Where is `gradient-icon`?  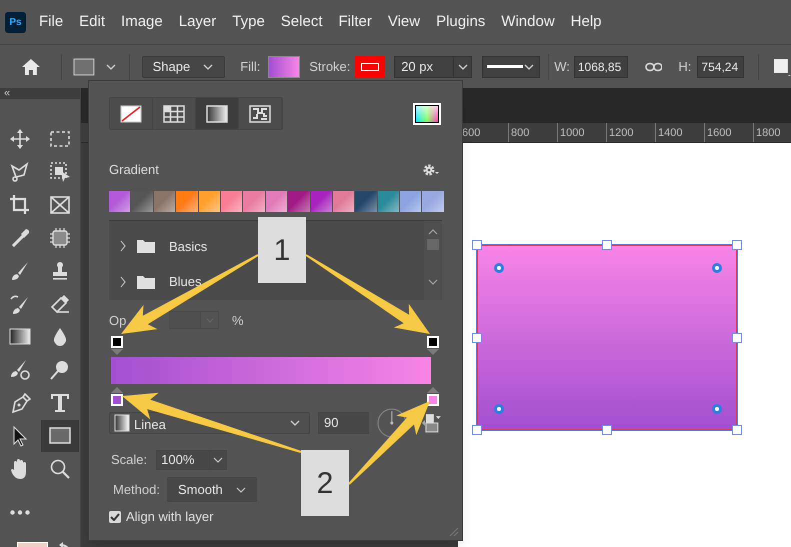 gradient-icon is located at coordinates (217, 113).